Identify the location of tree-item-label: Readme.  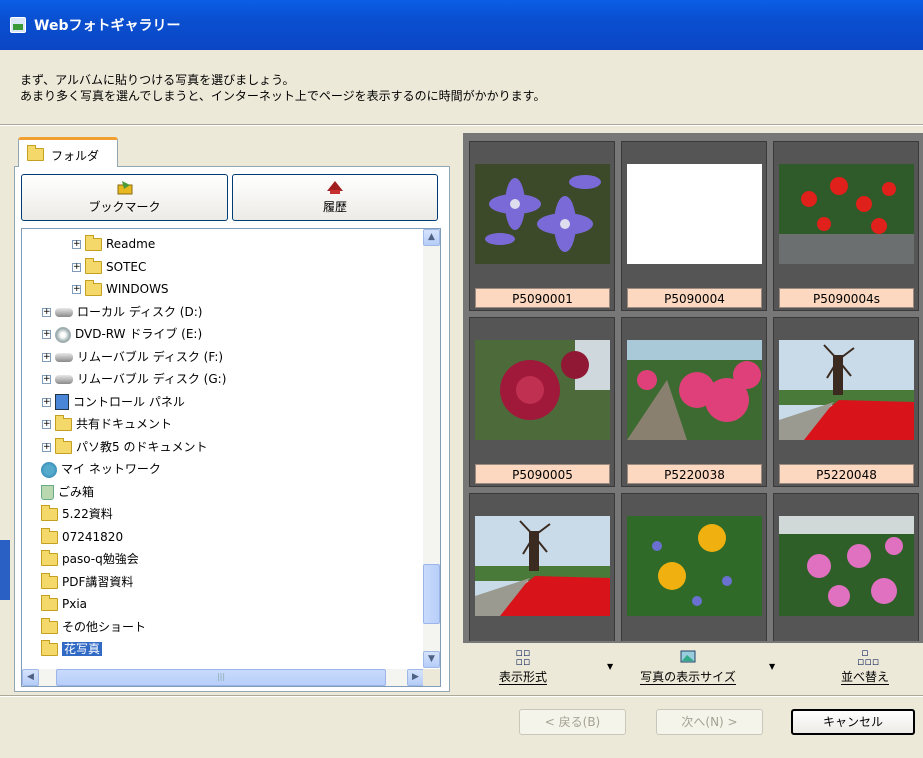
(131, 244).